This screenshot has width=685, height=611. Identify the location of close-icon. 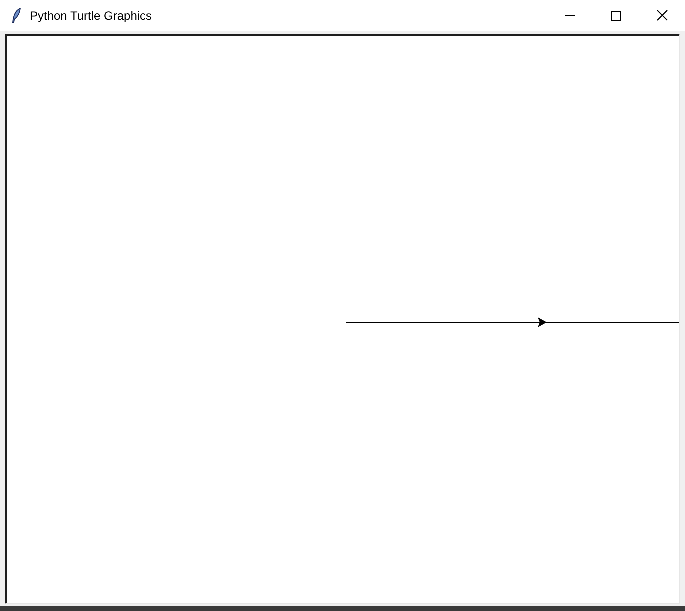
(662, 15).